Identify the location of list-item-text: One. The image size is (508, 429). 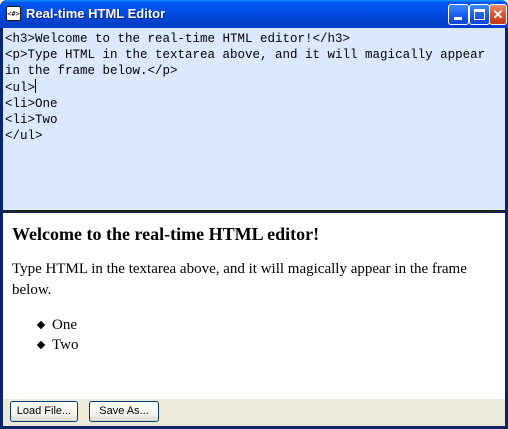
(64, 325).